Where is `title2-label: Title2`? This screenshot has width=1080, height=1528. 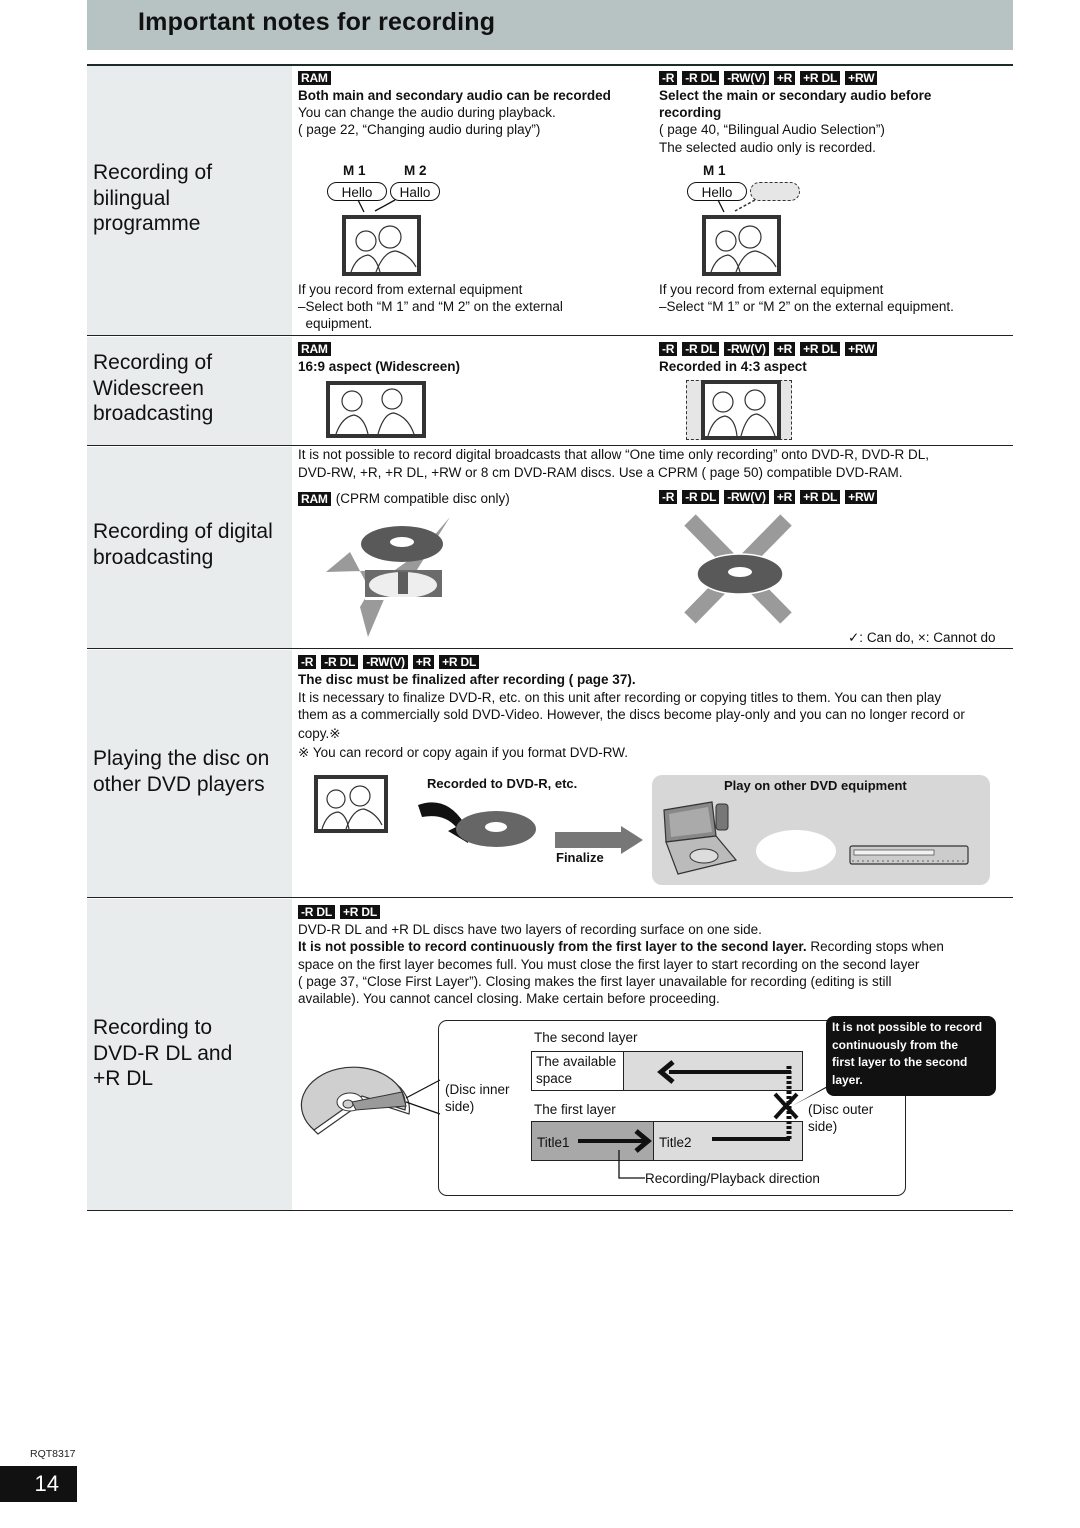 title2-label: Title2 is located at coordinates (675, 1142).